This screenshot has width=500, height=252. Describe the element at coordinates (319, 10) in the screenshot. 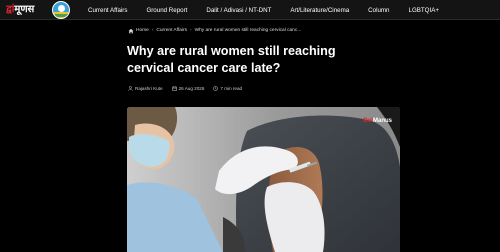

I see `nav-item-art-literature: Art/Literature/Cinema` at that location.